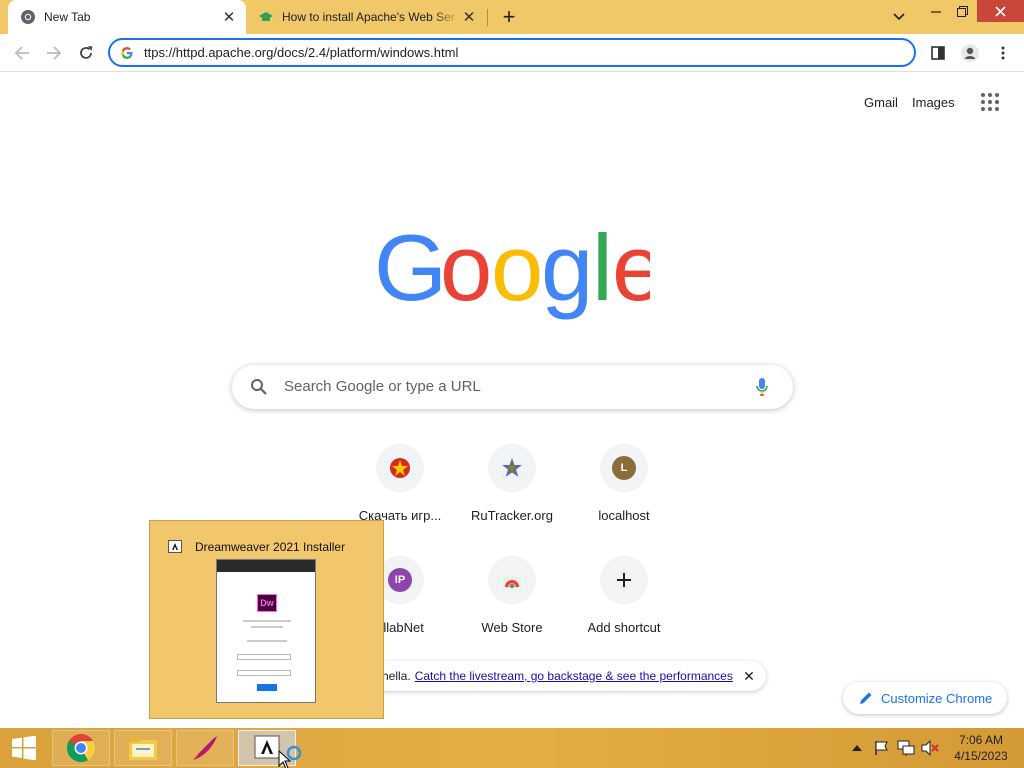  What do you see at coordinates (762, 387) in the screenshot?
I see `microphone-icon` at bounding box center [762, 387].